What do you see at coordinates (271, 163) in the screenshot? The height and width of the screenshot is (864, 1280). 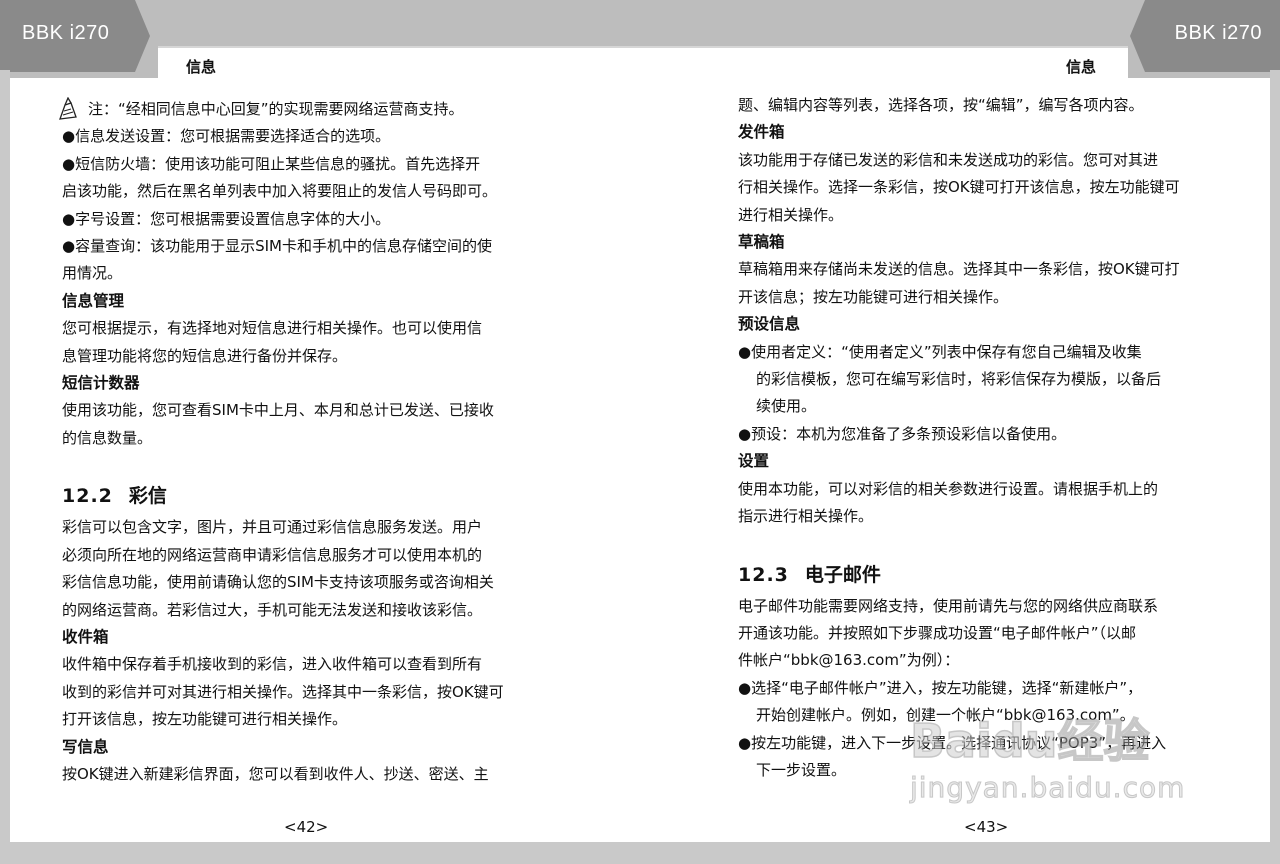 I see `bullet-line: ●短信防火墙：使用该功能可阻止某些信息的骚扰。首先选择开` at bounding box center [271, 163].